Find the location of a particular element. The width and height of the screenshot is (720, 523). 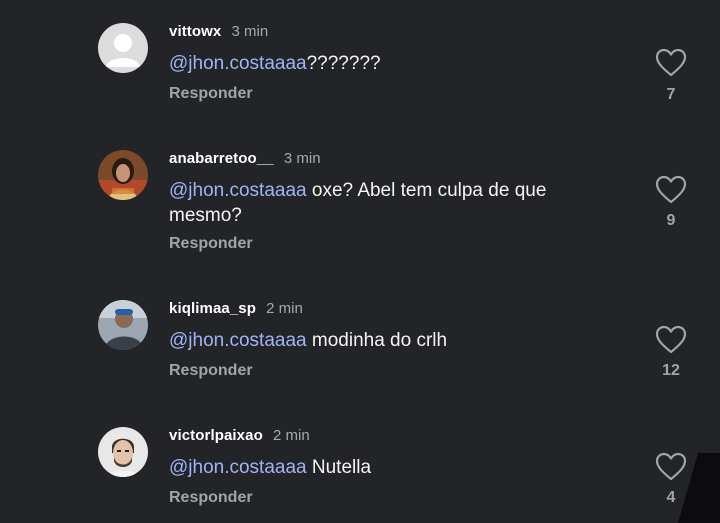

like-count: 7 is located at coordinates (671, 94).